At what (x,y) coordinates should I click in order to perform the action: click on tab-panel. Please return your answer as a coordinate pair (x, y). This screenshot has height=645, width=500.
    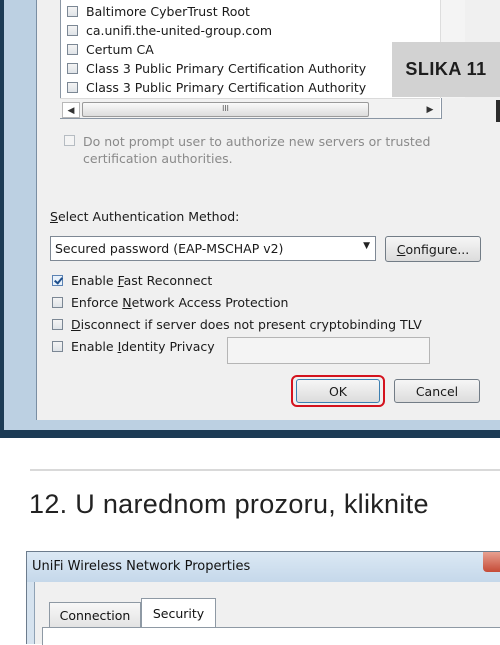
    Looking at the image, I should click on (271, 636).